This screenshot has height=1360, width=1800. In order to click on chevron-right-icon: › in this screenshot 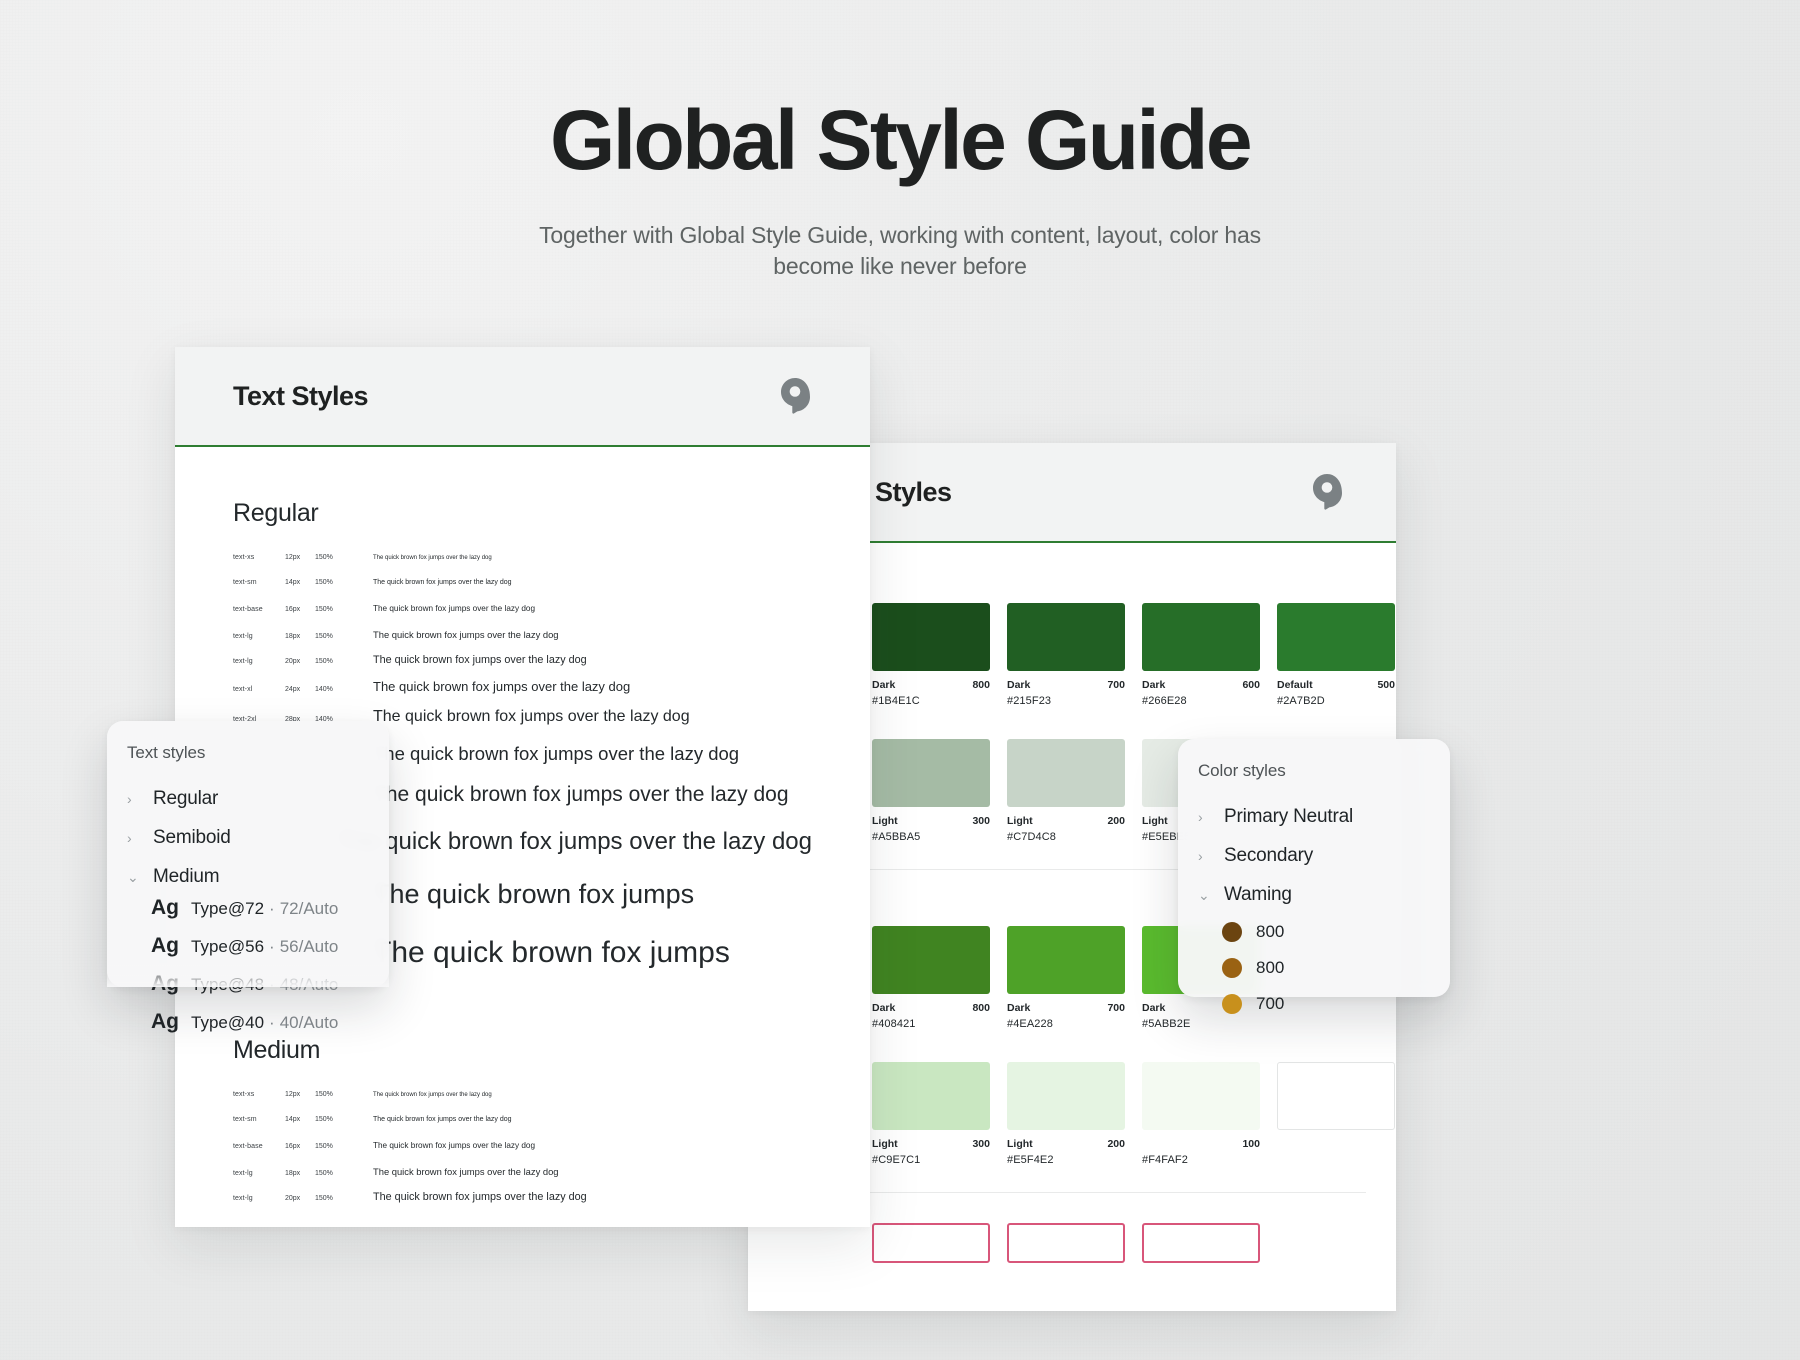, I will do `click(129, 837)`.